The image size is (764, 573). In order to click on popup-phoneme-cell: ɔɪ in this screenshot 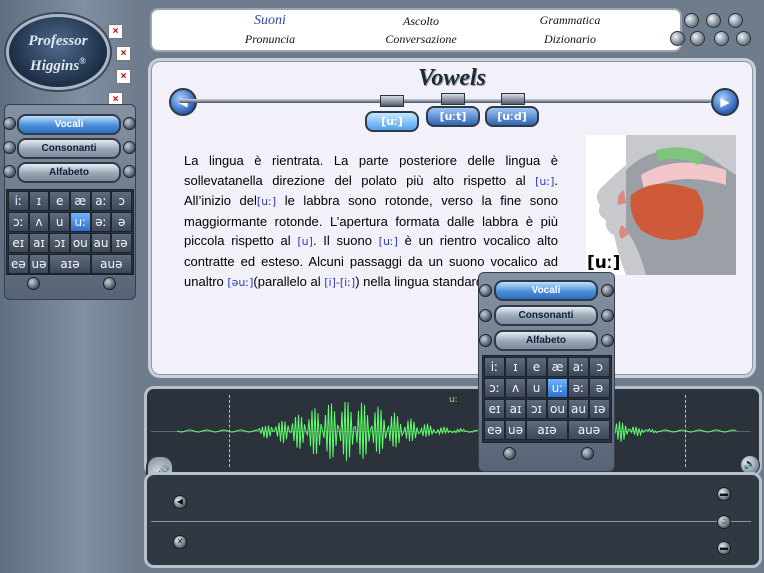, I will do `click(536, 409)`.